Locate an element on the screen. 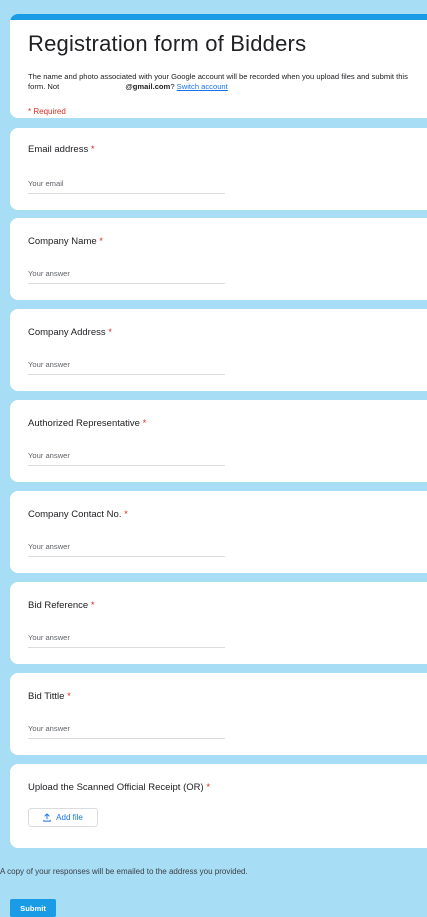 This screenshot has height=917, width=427. question-label: Bid Tittle * is located at coordinates (49, 696).